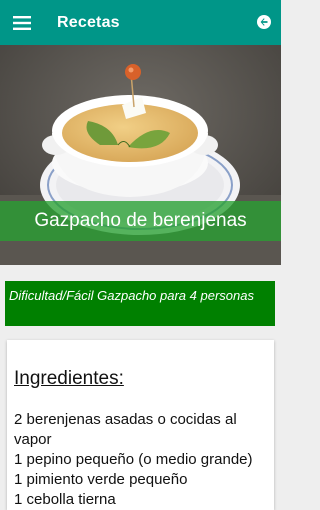 The image size is (320, 510). Describe the element at coordinates (101, 479) in the screenshot. I see `ingredient-item: 1 pimiento verde pequeño` at that location.